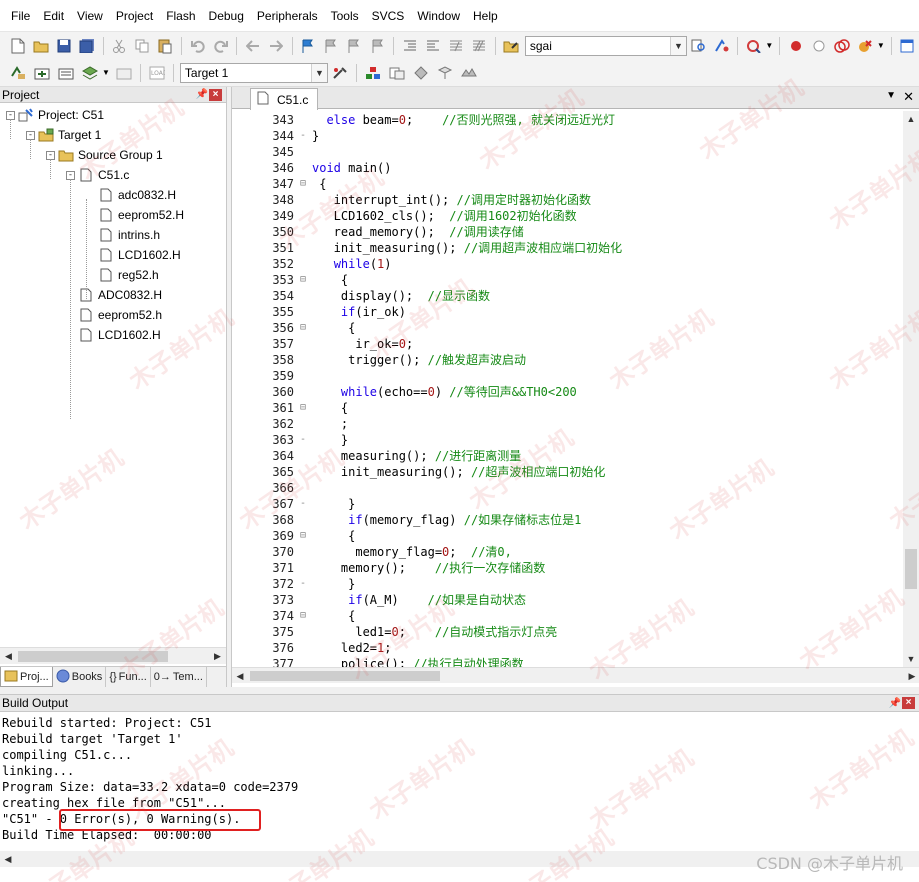 Image resolution: width=919 pixels, height=882 pixels. I want to click on tree-node-c51-c: - C51.c, so click(97, 175).